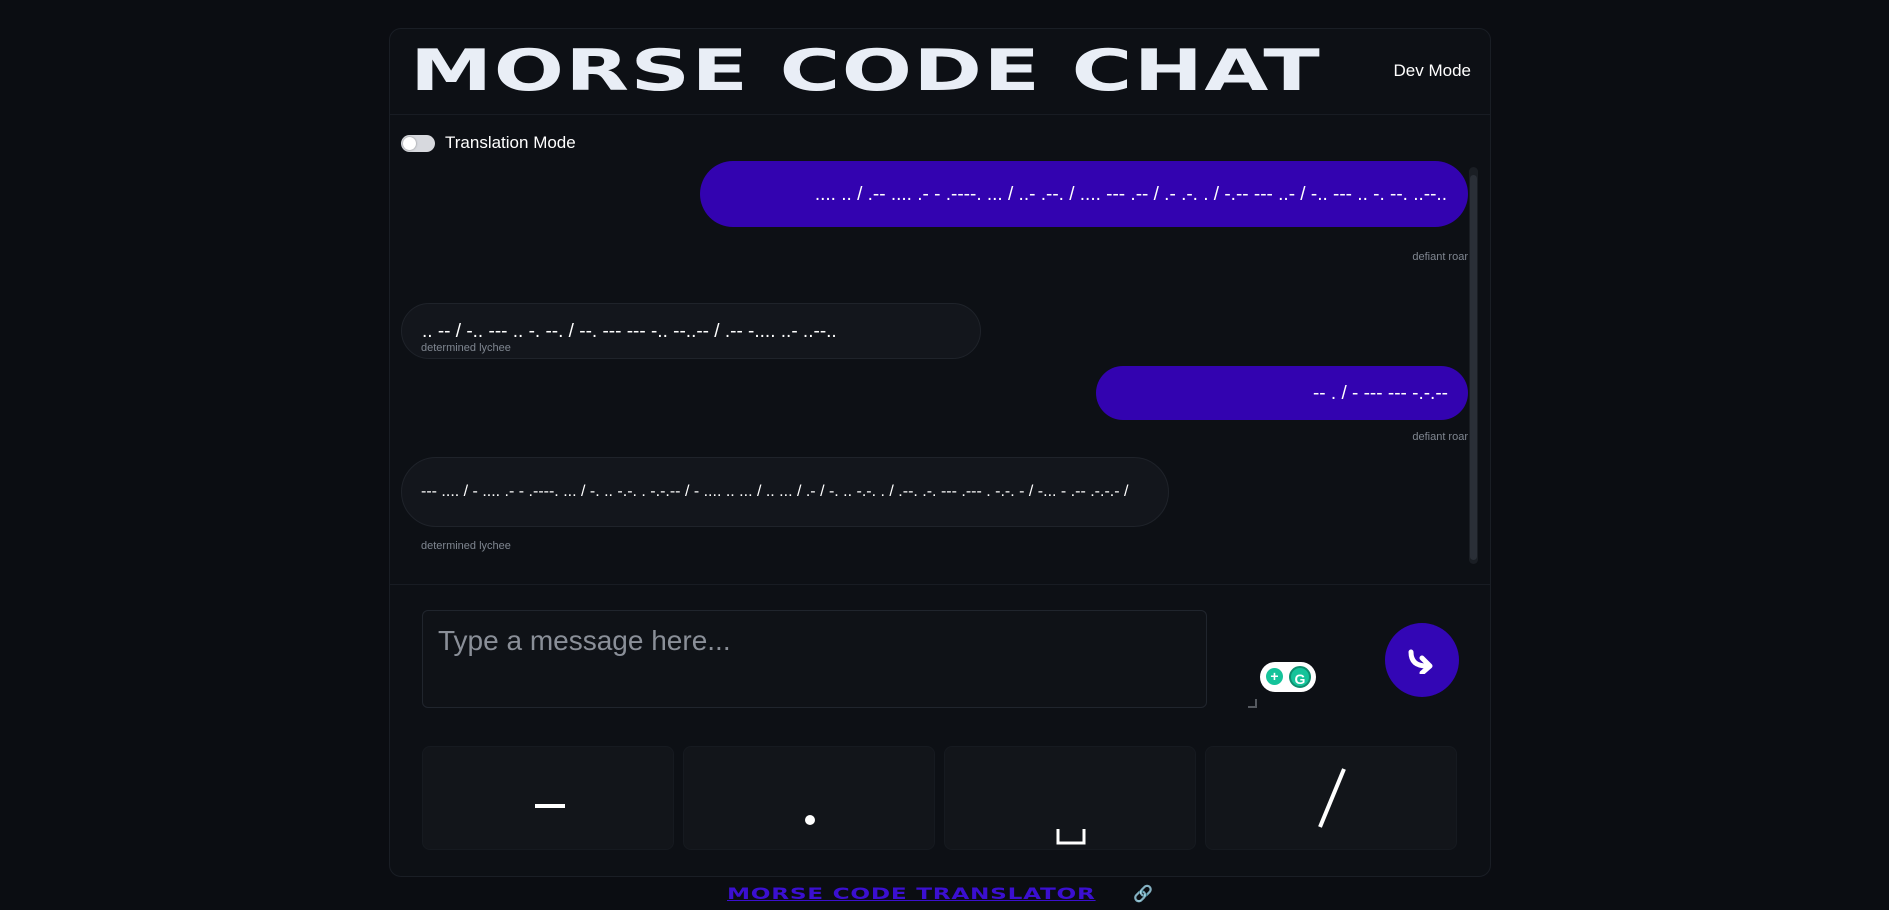  I want to click on key-dot, so click(809, 798).